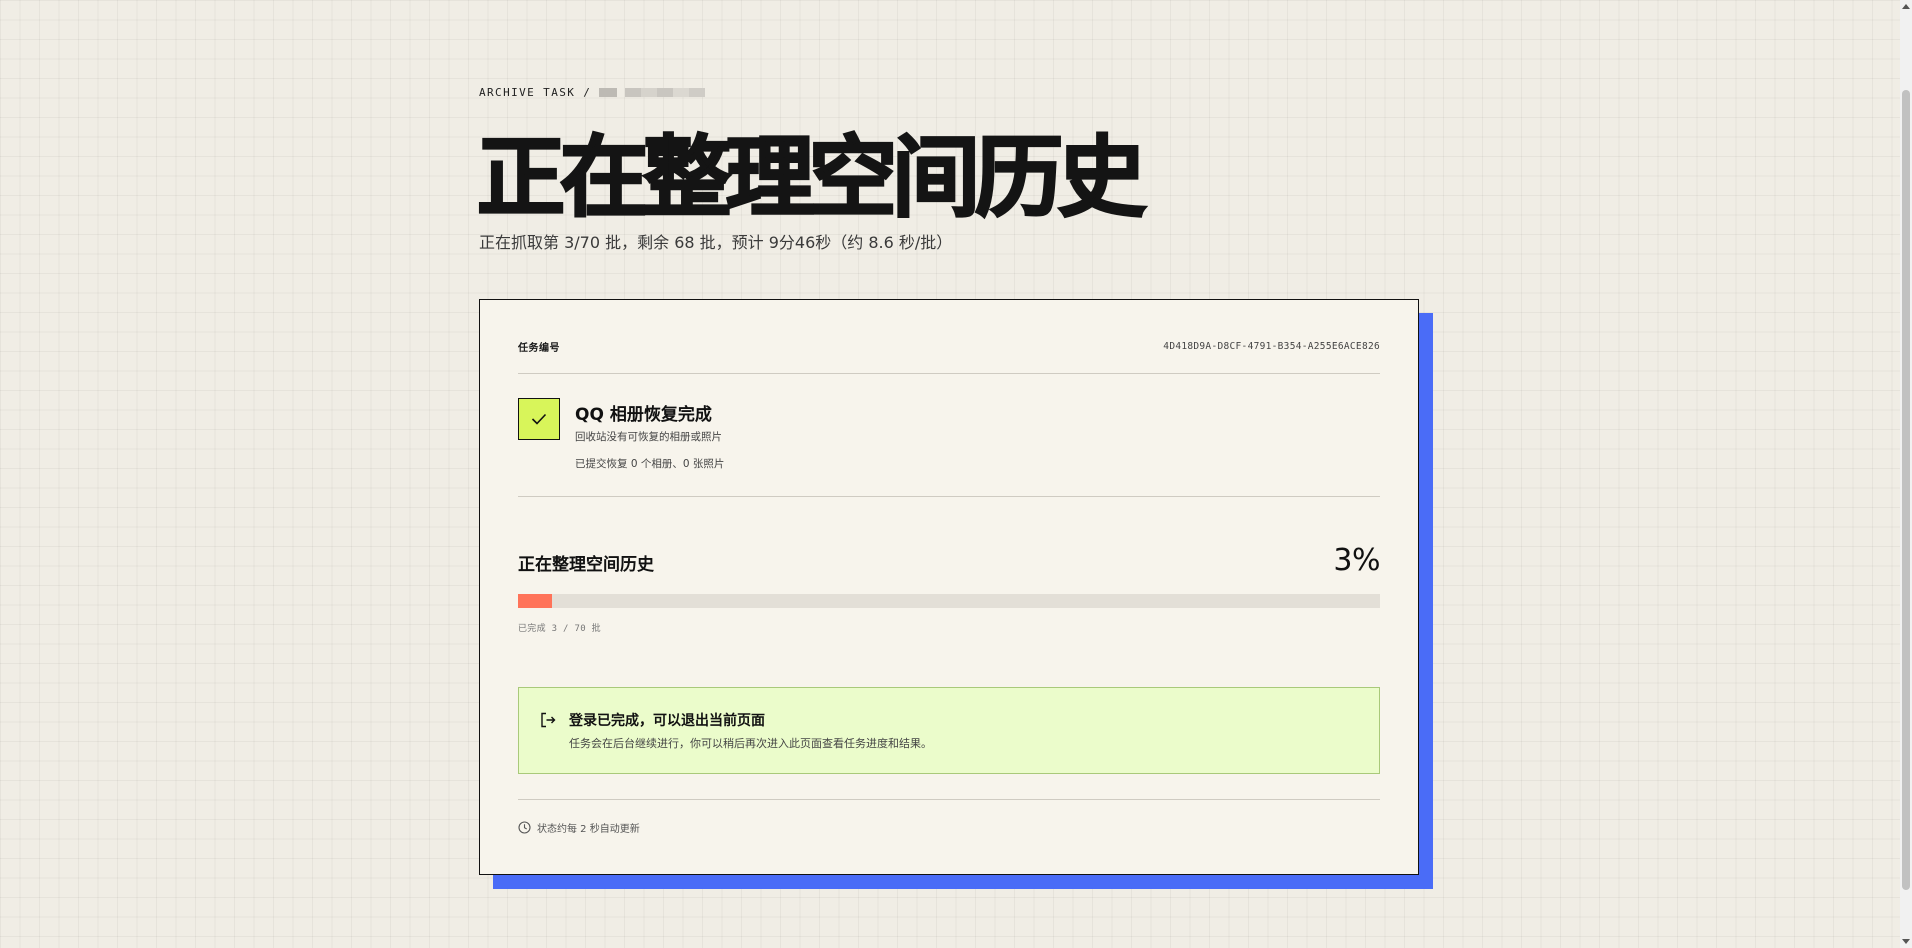  Describe the element at coordinates (1906, 490) in the screenshot. I see `scroll-thumb` at that location.